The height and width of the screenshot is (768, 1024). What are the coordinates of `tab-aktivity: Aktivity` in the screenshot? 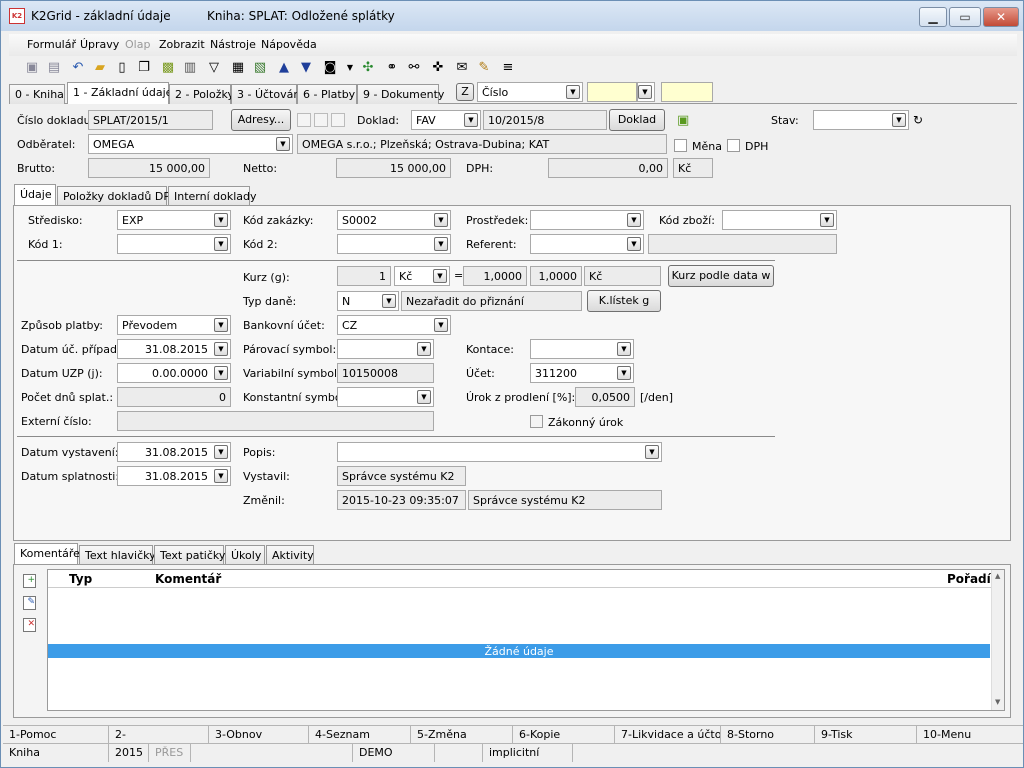 It's located at (290, 555).